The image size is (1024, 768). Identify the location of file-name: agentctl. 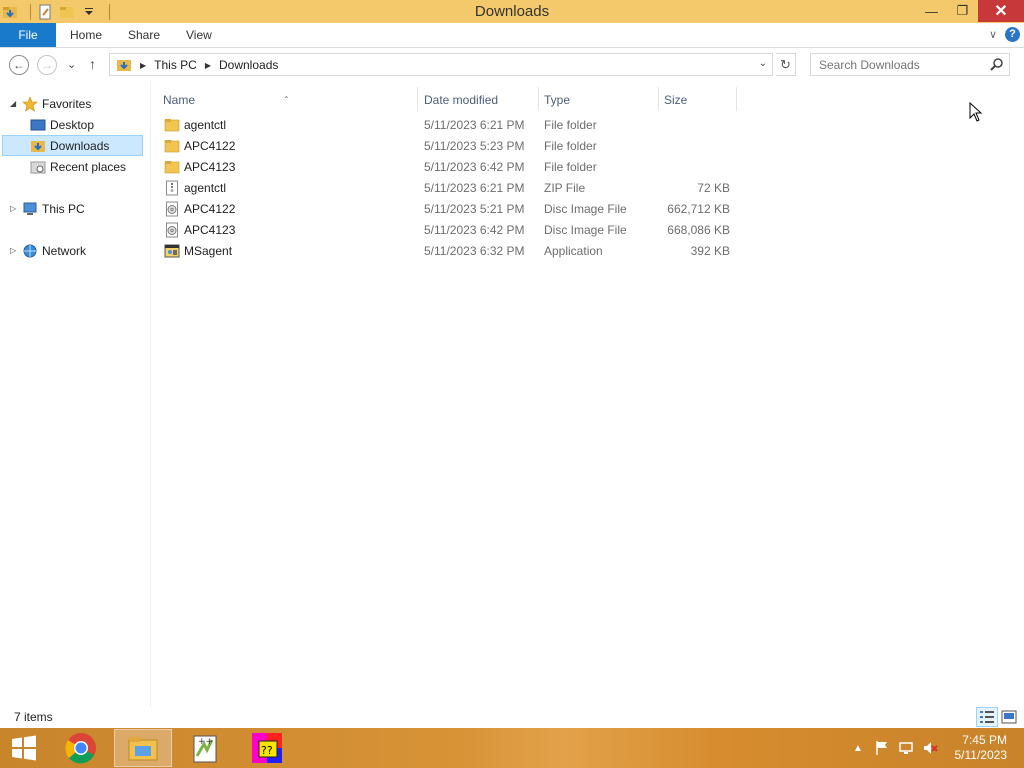
(205, 188).